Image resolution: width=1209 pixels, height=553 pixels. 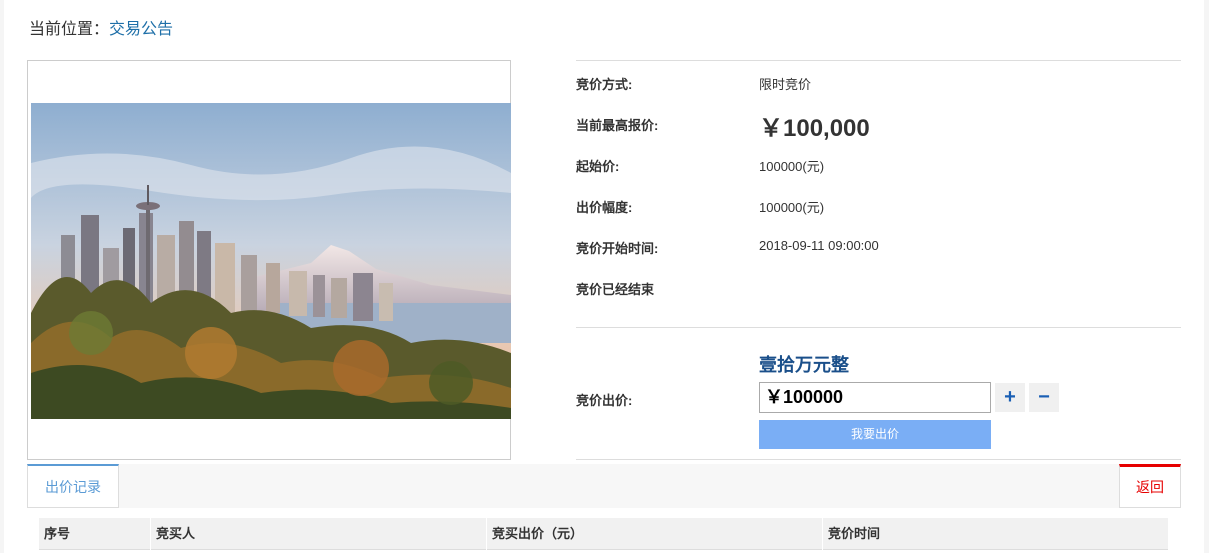 I want to click on highest-price-label: 当前最高报价:, so click(x=617, y=125).